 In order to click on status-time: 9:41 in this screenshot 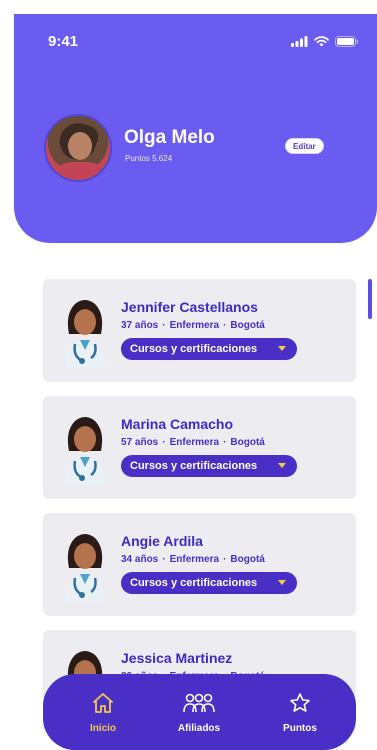, I will do `click(63, 41)`.